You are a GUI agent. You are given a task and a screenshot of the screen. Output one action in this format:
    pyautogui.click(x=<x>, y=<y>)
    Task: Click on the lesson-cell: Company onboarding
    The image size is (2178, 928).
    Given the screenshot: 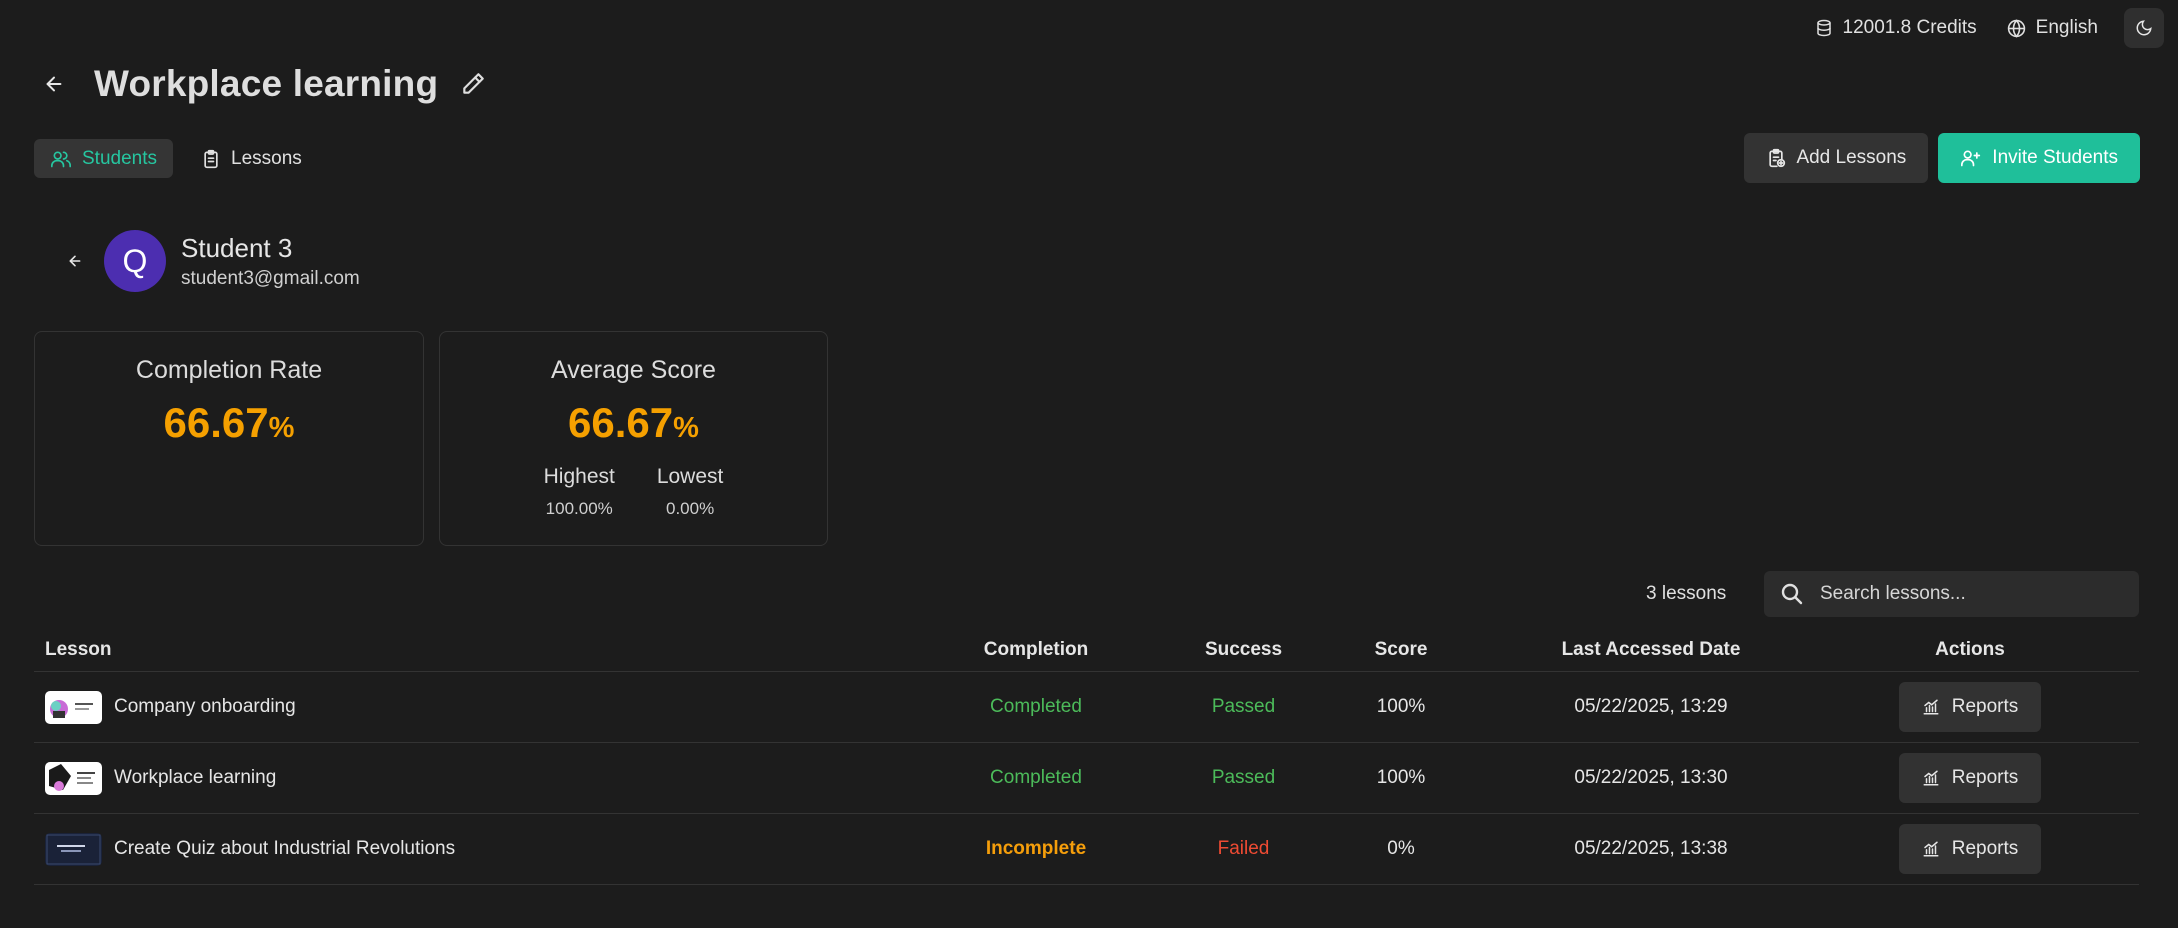 What is the action you would take?
    pyautogui.click(x=460, y=707)
    